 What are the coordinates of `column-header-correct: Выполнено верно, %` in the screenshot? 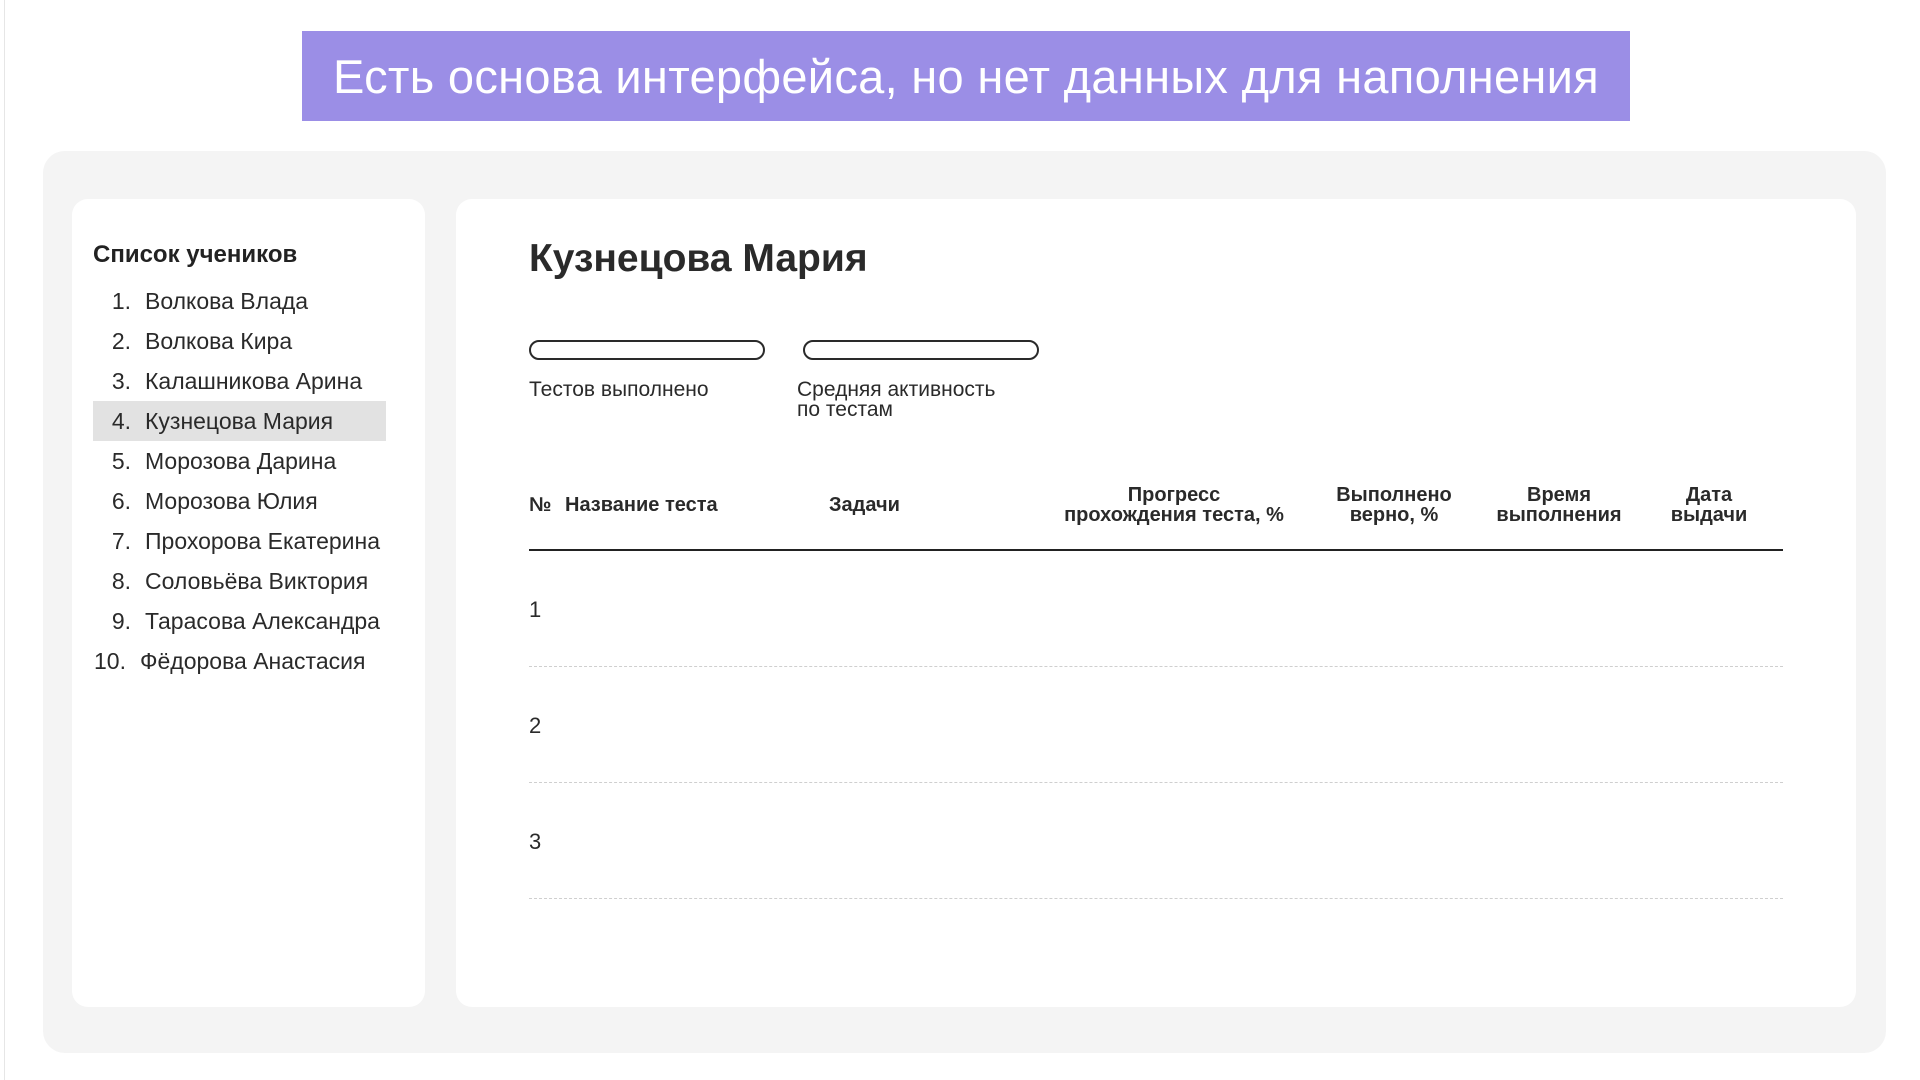 It's located at (1394, 505).